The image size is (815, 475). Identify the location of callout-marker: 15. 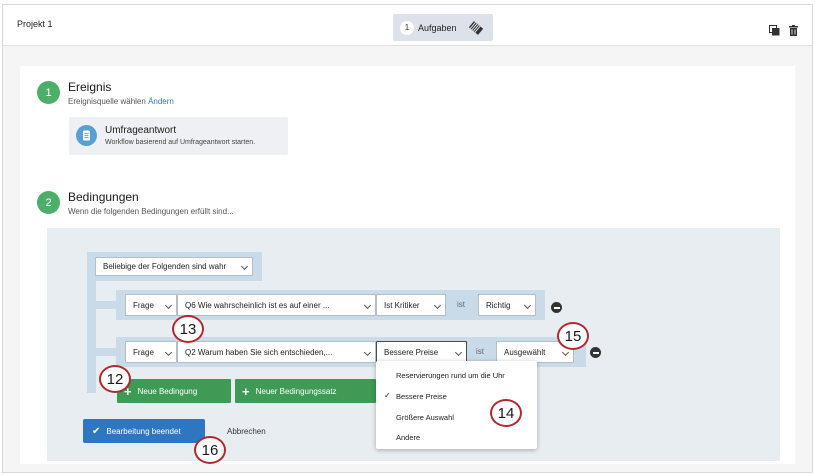
(573, 336).